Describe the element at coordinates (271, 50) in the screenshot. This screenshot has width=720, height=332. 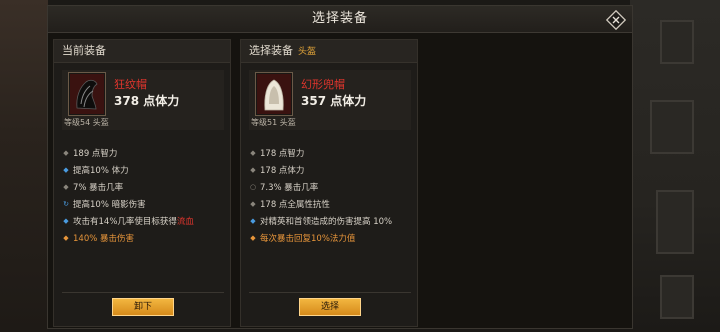
I see `select-panel-title: 选择装备` at that location.